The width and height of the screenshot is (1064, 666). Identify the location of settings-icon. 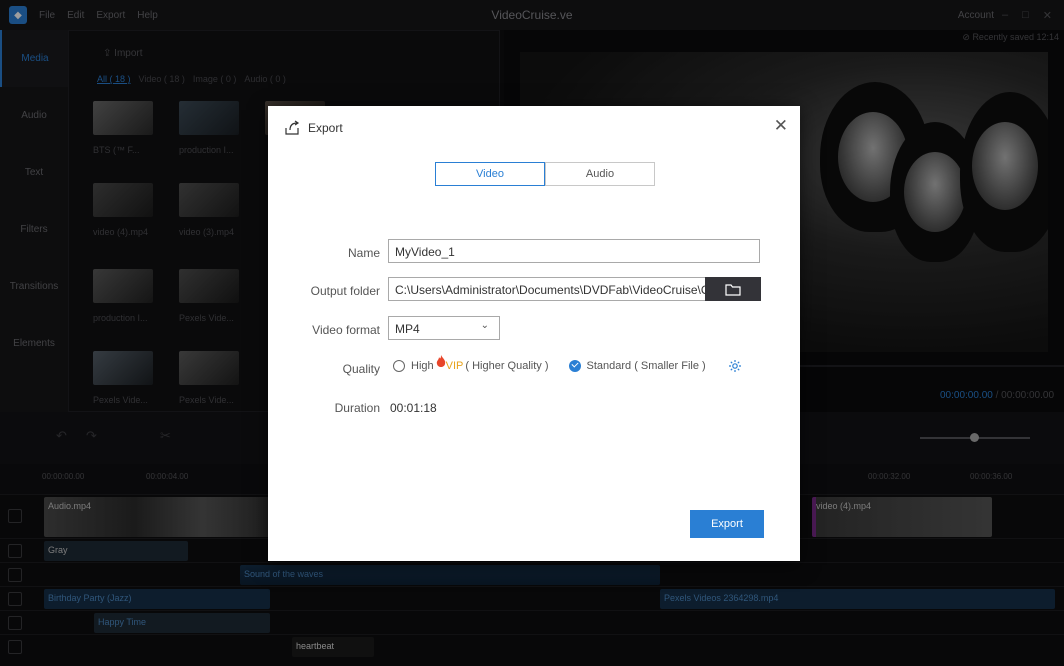
(735, 366).